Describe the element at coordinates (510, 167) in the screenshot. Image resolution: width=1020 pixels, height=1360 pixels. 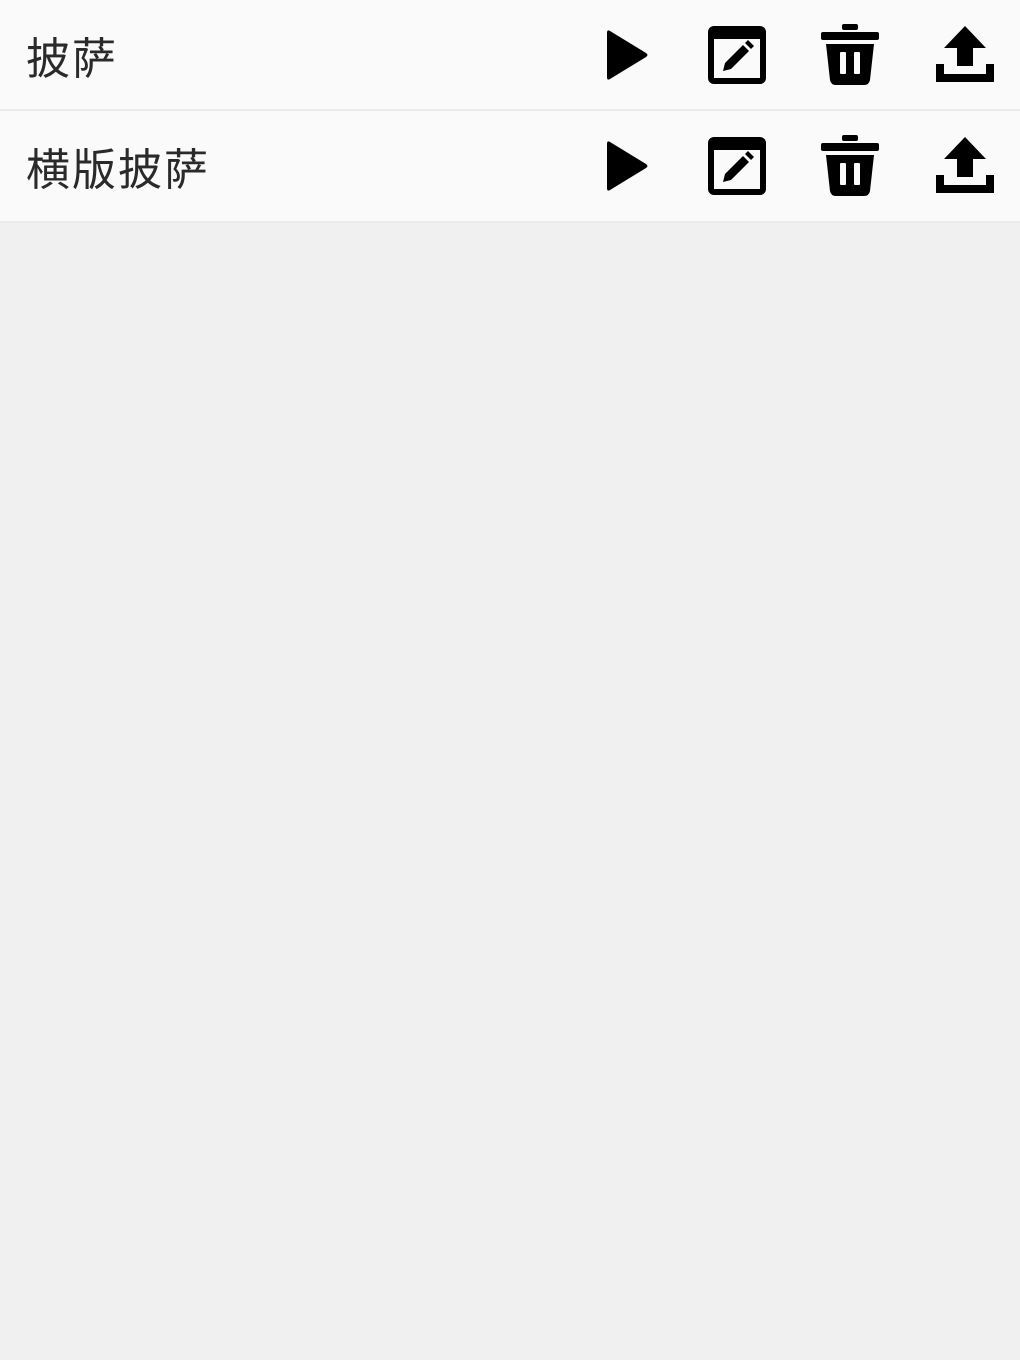
I see `list-item: 横版披萨` at that location.